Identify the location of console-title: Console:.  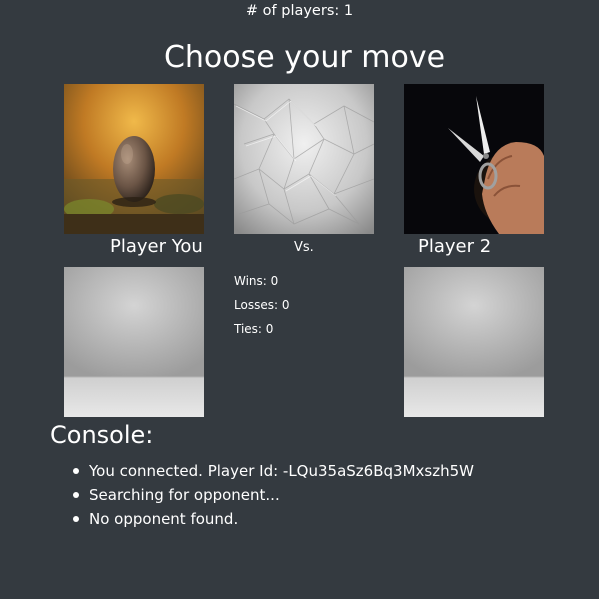
(102, 435).